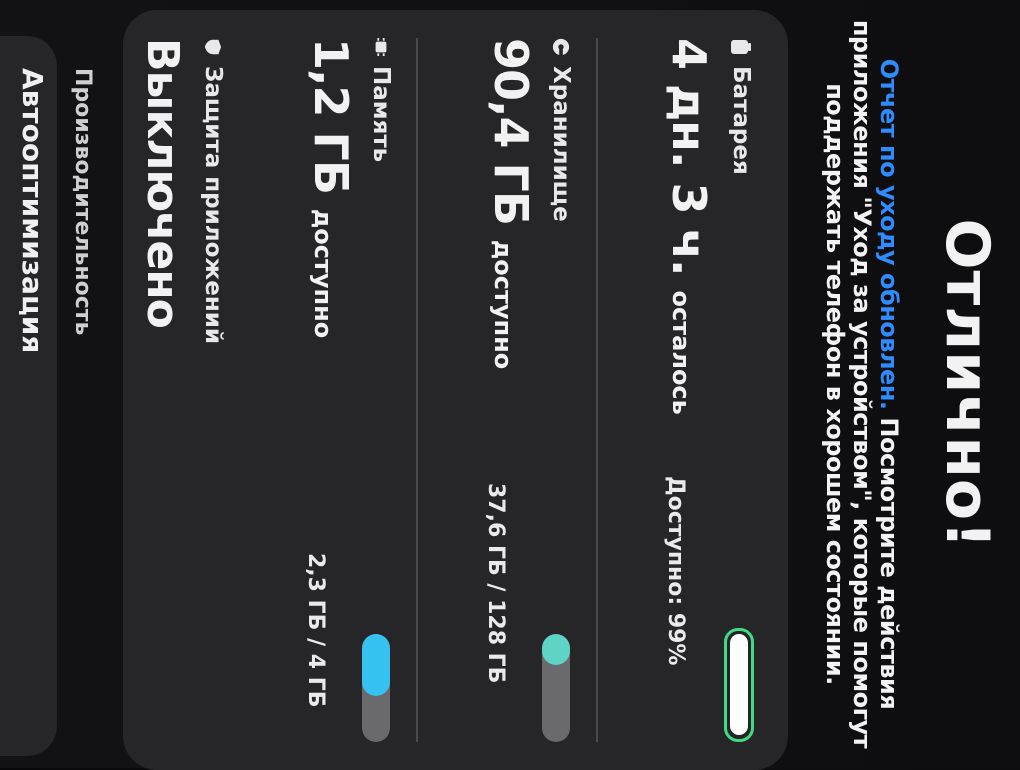 This screenshot has height=770, width=1020. Describe the element at coordinates (561, 47) in the screenshot. I see `storage-icon` at that location.